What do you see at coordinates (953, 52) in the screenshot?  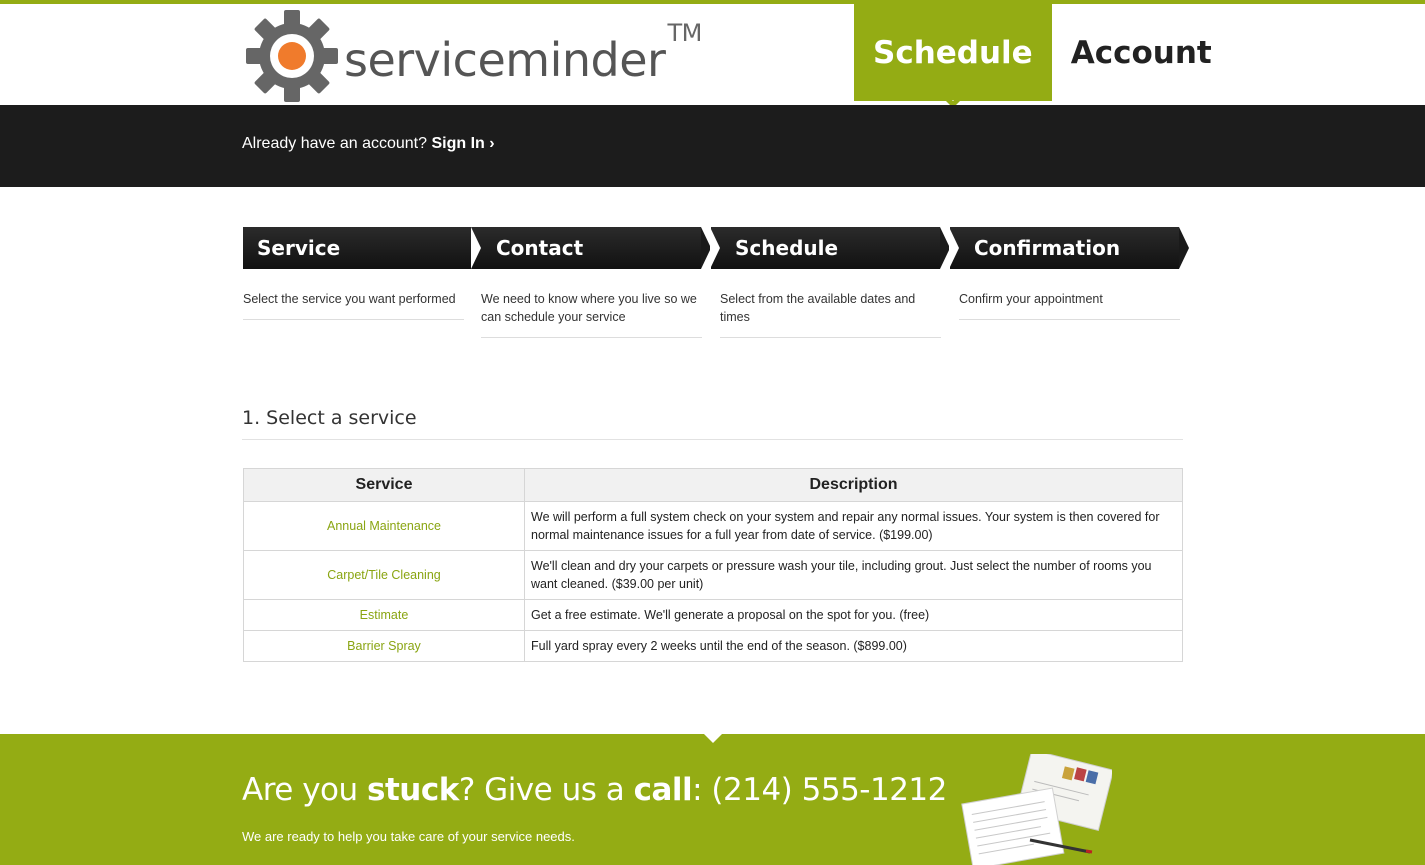 I see `nav-tab-schedule-label: Schedule` at bounding box center [953, 52].